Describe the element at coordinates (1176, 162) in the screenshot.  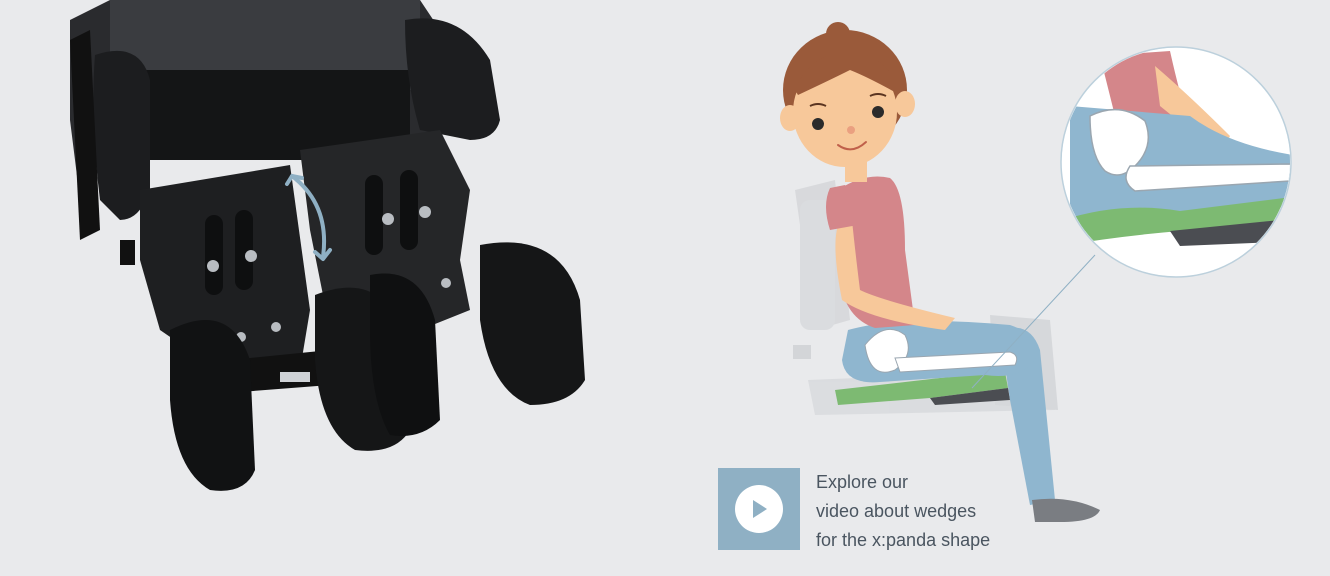
I see `wedge-detail-zoom` at that location.